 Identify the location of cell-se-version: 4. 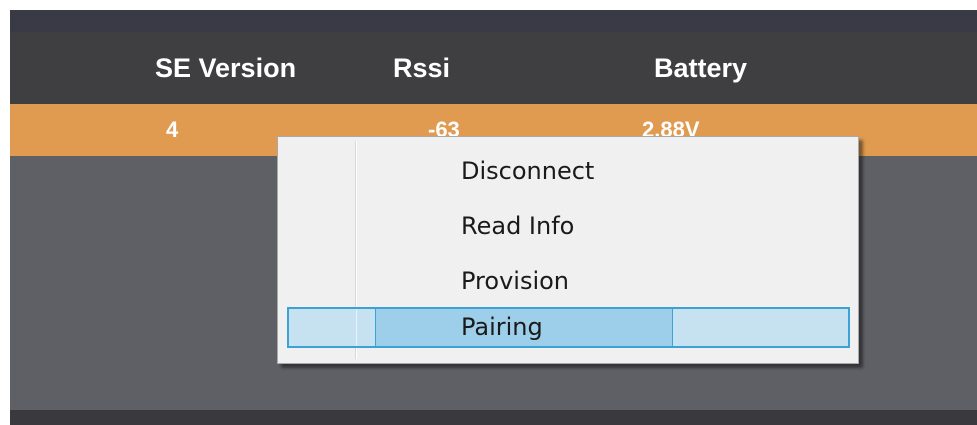
(172, 129).